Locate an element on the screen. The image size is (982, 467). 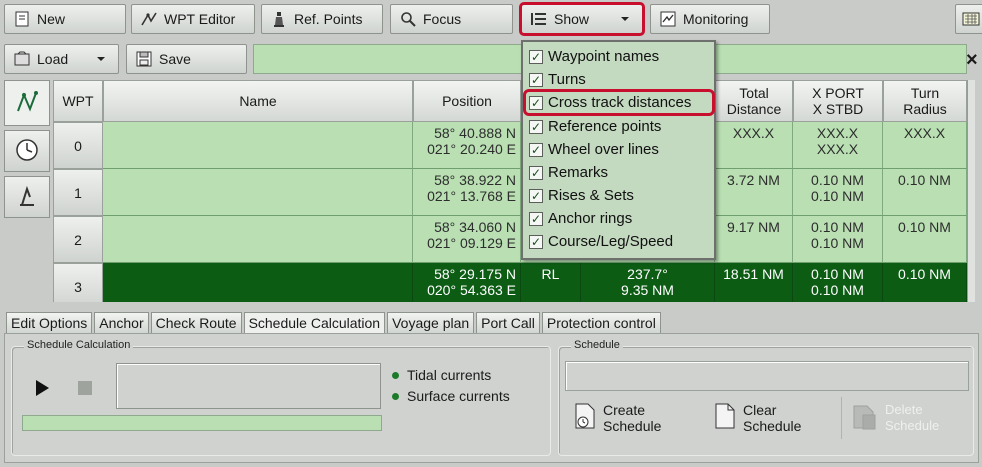
clock-icon is located at coordinates (27, 151).